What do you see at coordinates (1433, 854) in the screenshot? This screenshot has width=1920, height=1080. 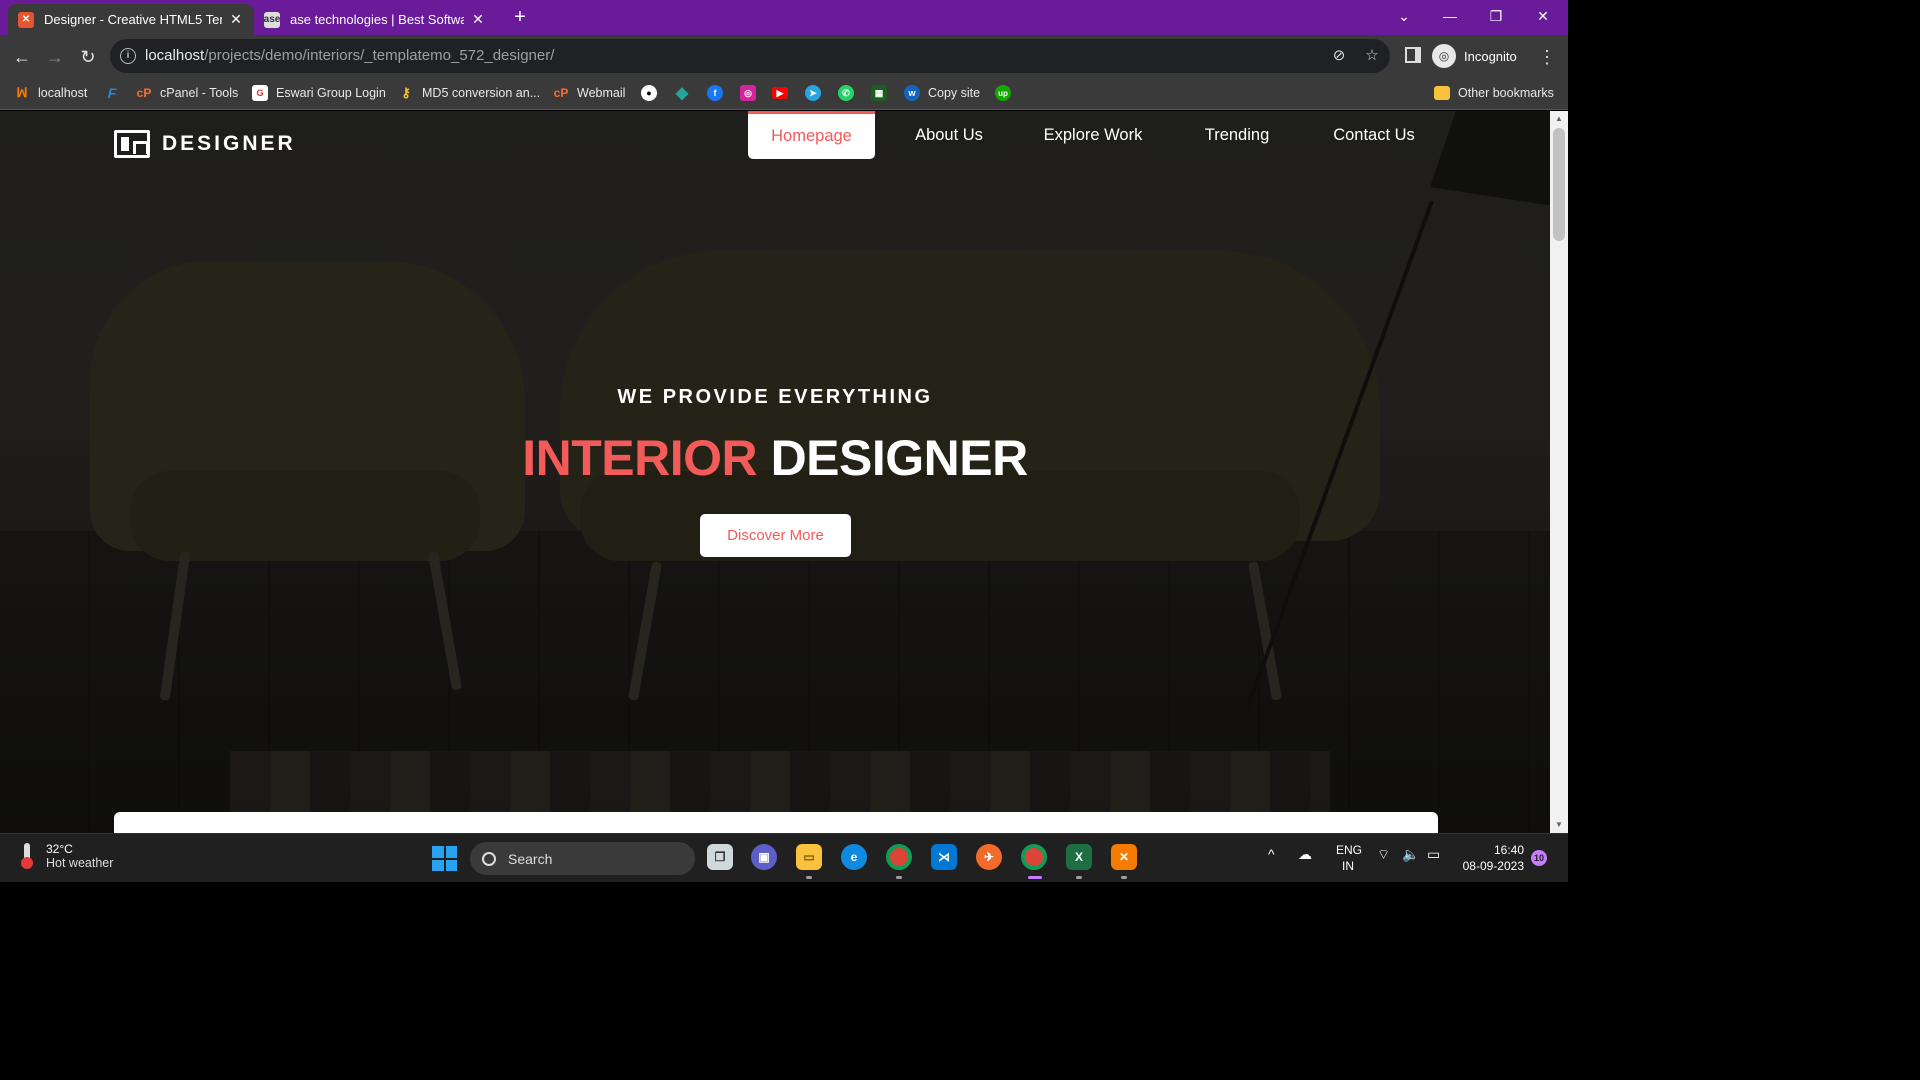 I see `battery-icon: ▭` at bounding box center [1433, 854].